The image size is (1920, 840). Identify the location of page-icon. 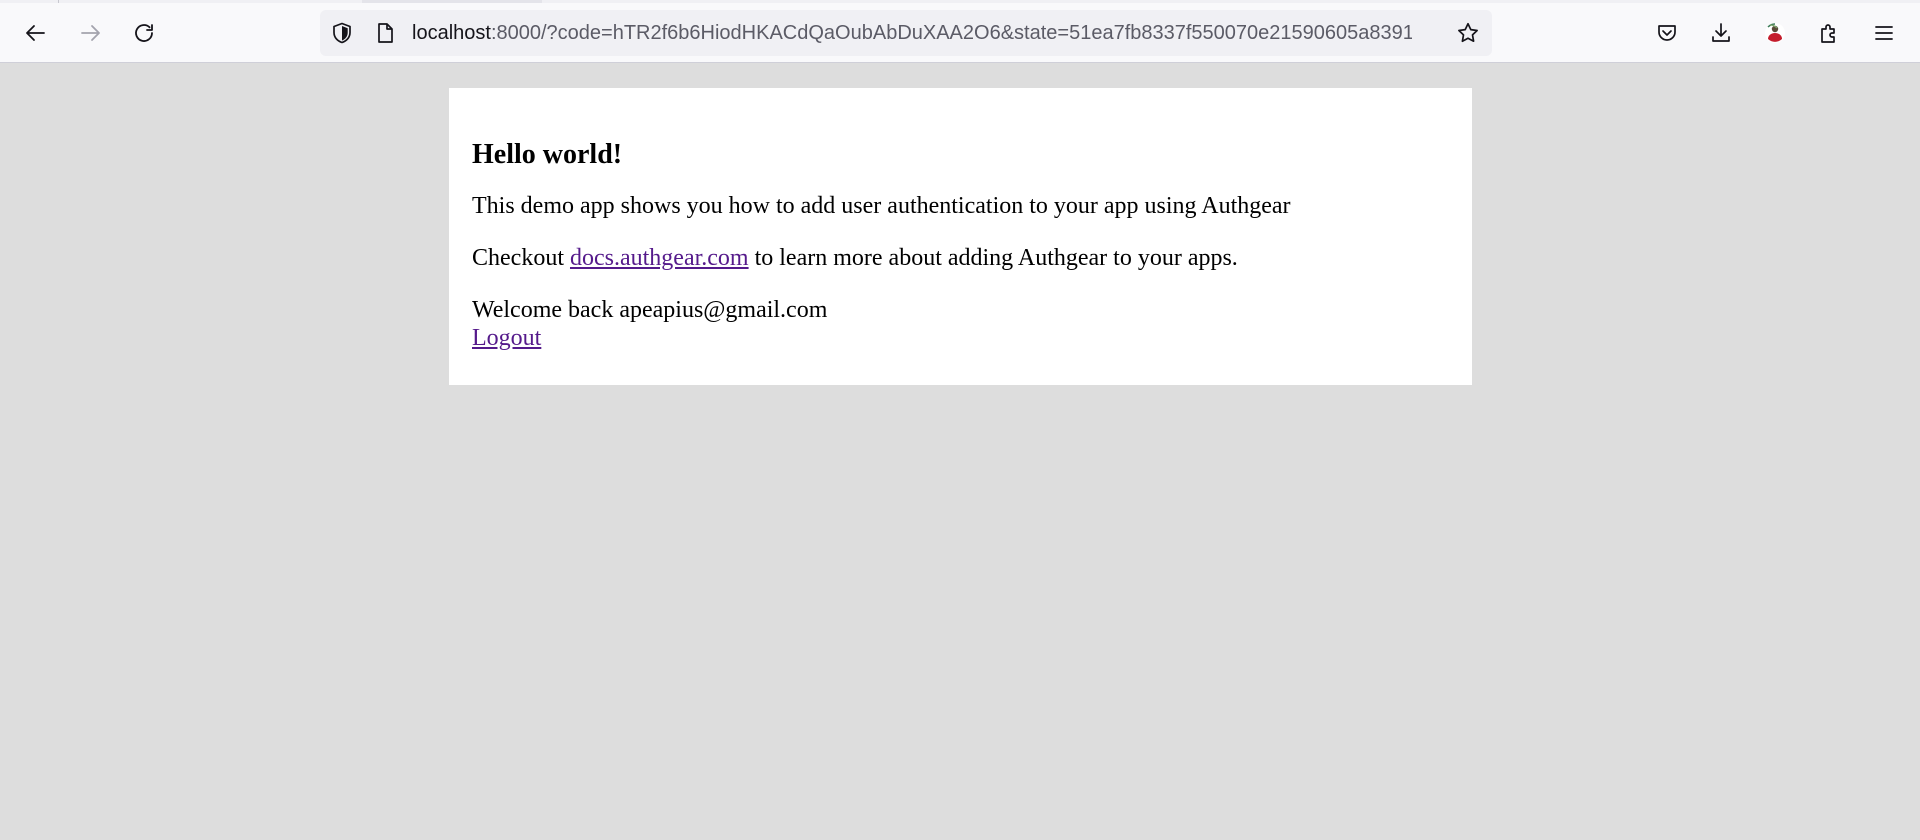
(385, 33).